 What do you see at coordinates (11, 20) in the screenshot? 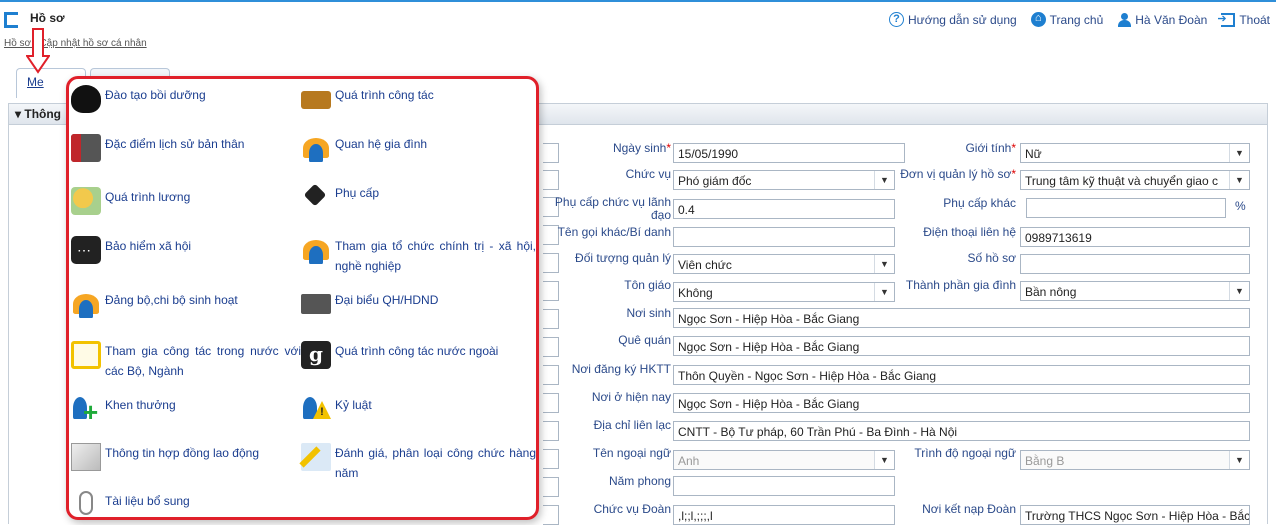
I see `app-icon` at bounding box center [11, 20].